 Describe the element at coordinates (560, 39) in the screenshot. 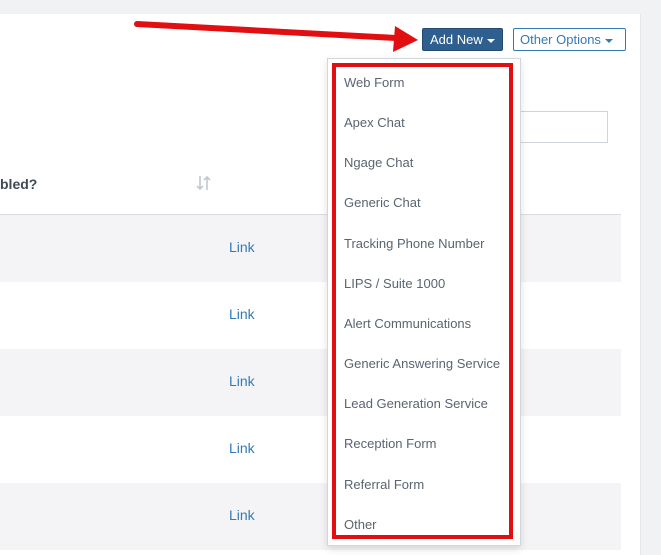

I see `other-options-label: Other Options` at that location.